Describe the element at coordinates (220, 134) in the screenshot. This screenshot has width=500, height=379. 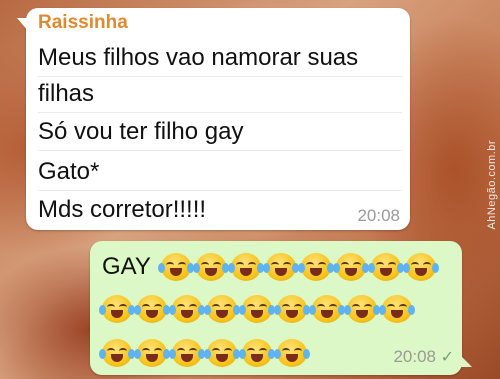
I see `message-line: Só vou ter filho gay` at that location.